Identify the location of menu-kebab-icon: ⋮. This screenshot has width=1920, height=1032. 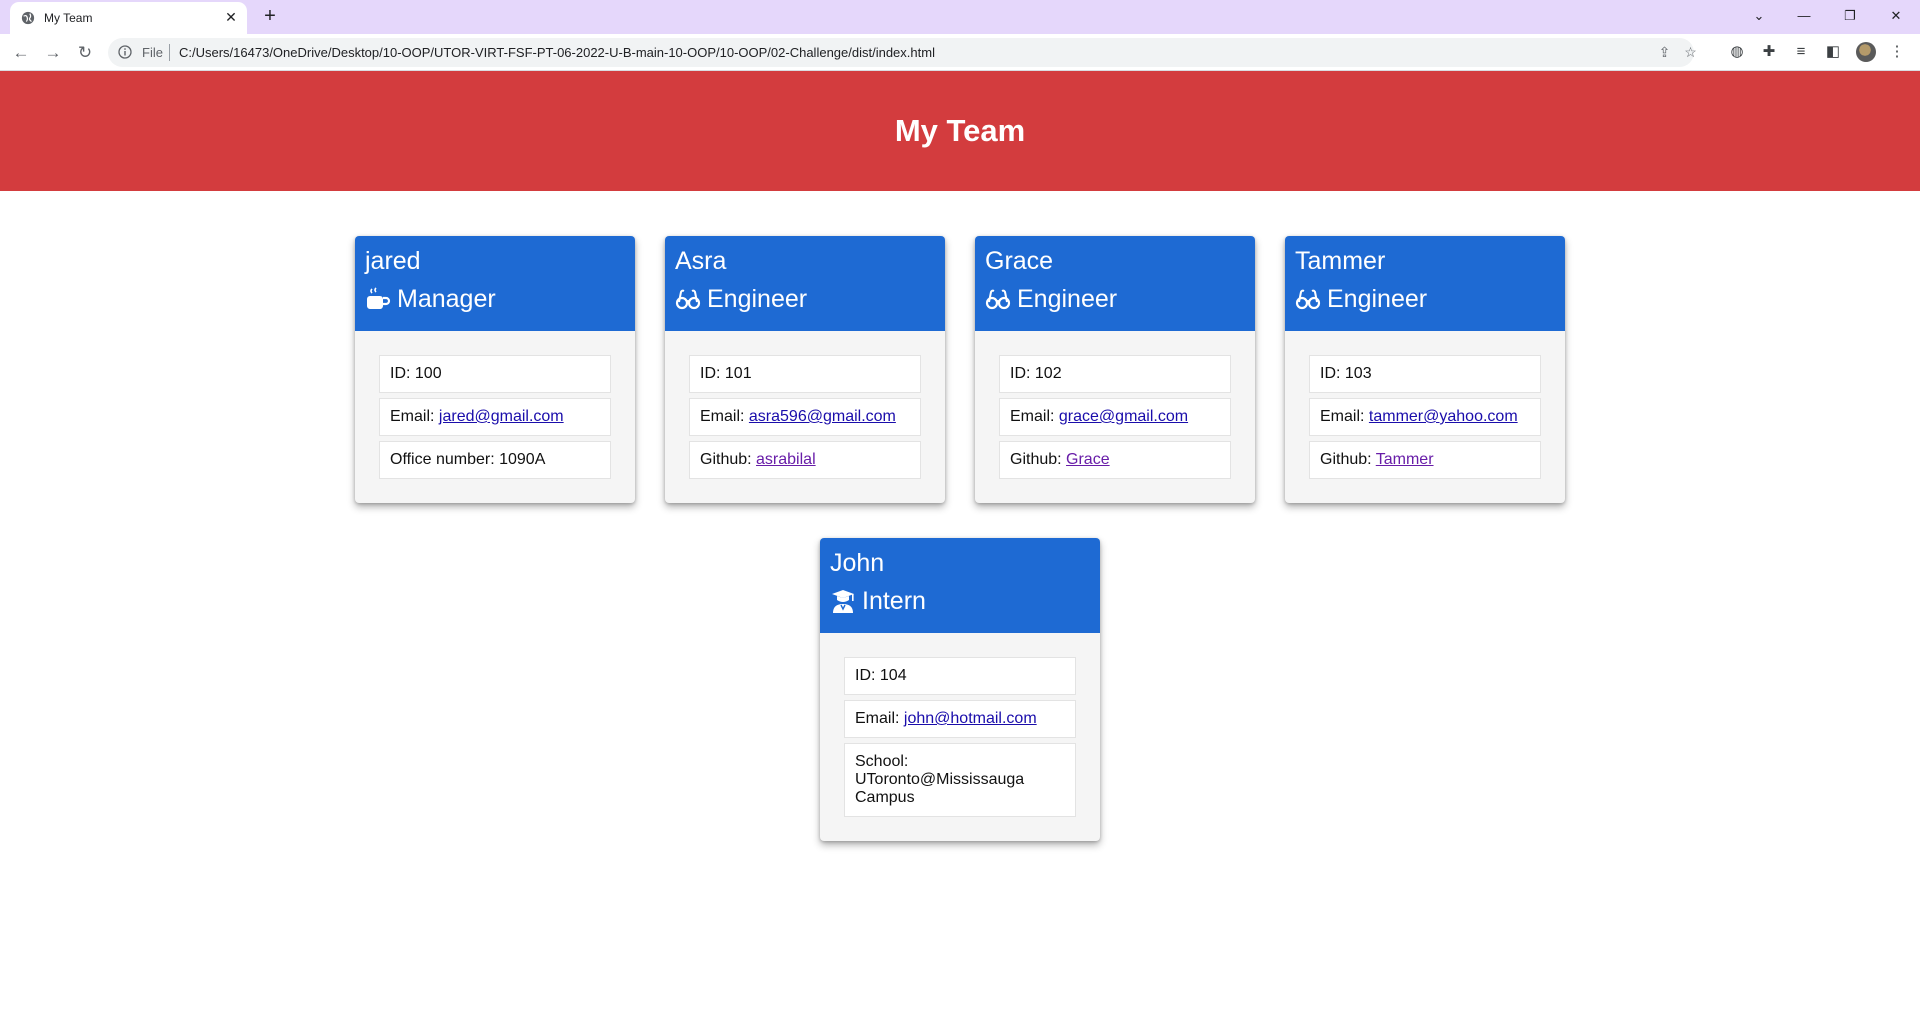
(1897, 52).